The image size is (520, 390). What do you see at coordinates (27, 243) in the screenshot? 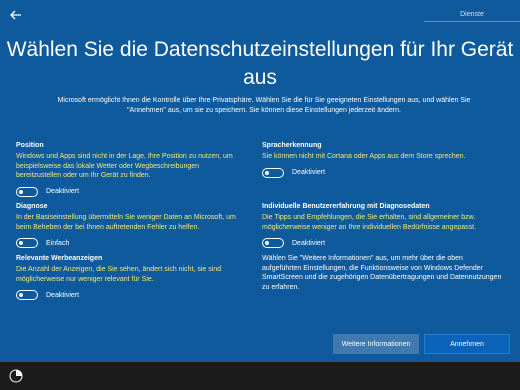
I see `diagnose-toggle` at bounding box center [27, 243].